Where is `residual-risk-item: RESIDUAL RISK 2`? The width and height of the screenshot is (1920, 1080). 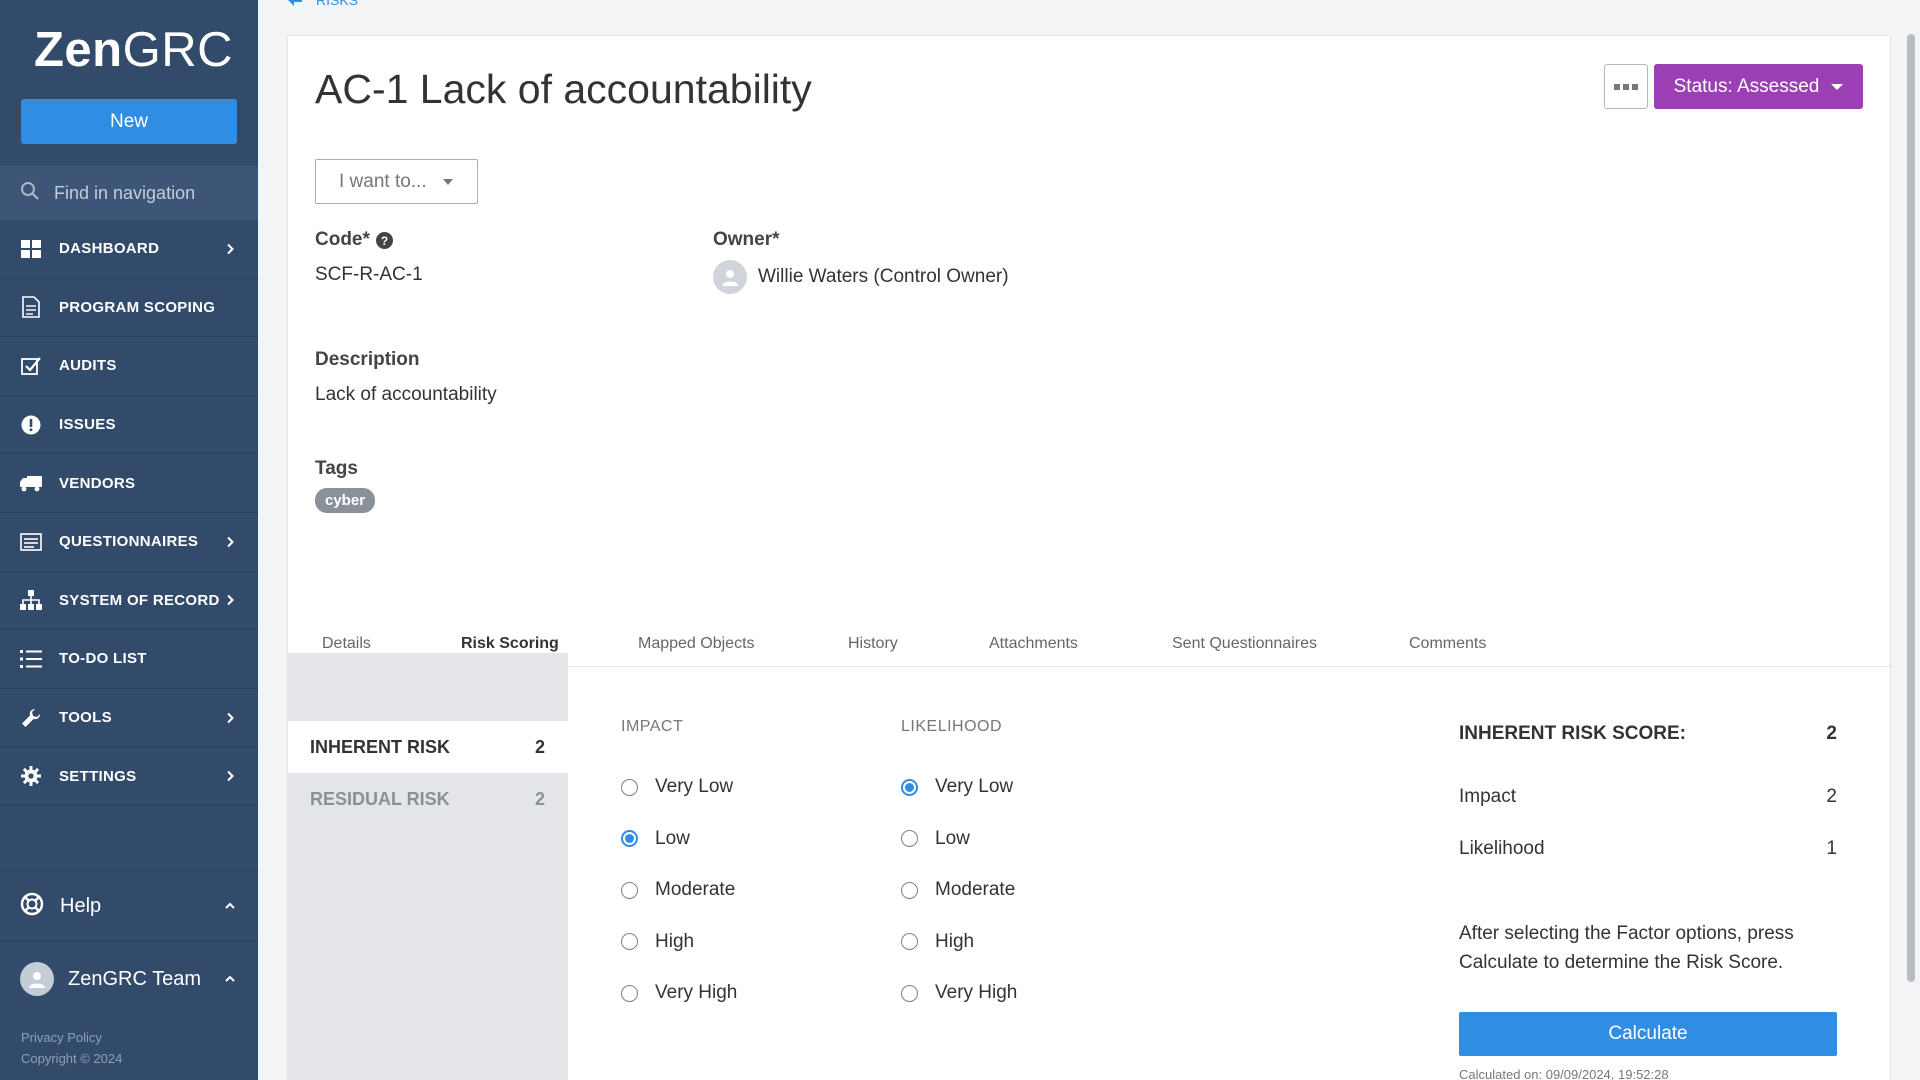
residual-risk-item: RESIDUAL RISK 2 is located at coordinates (428, 799).